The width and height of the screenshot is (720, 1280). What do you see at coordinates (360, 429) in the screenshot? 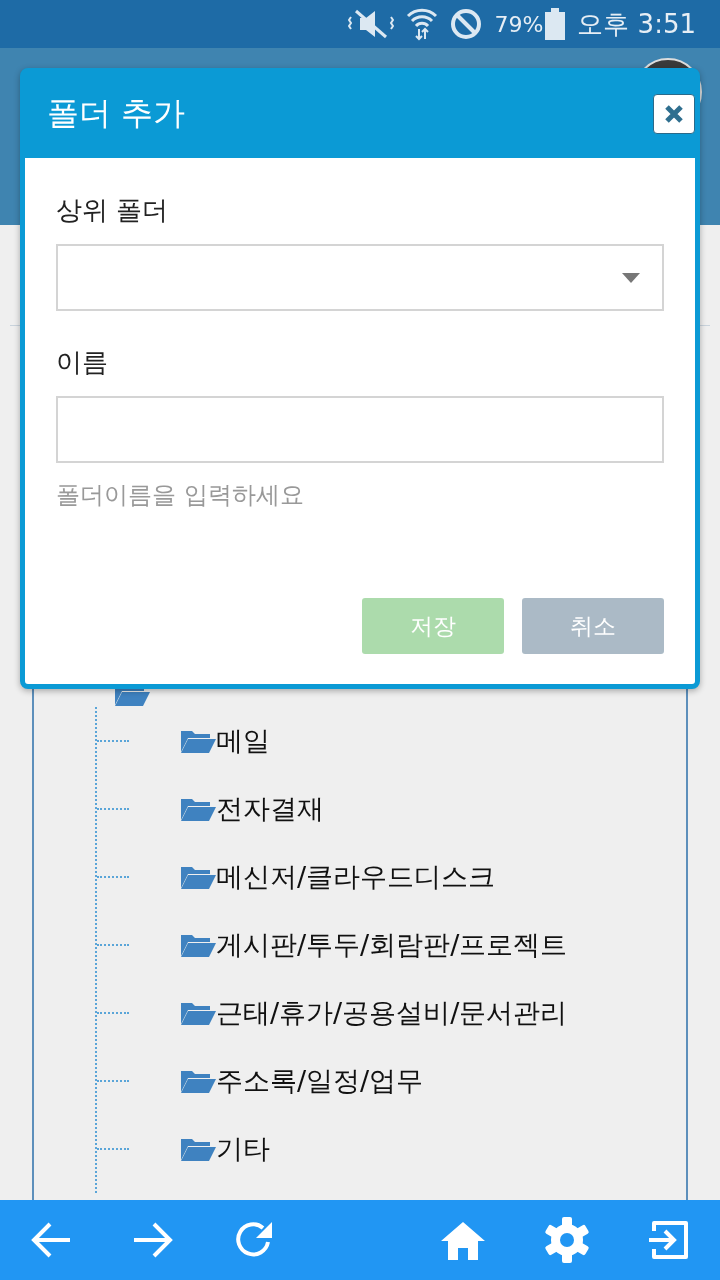
I see `name-input-field` at bounding box center [360, 429].